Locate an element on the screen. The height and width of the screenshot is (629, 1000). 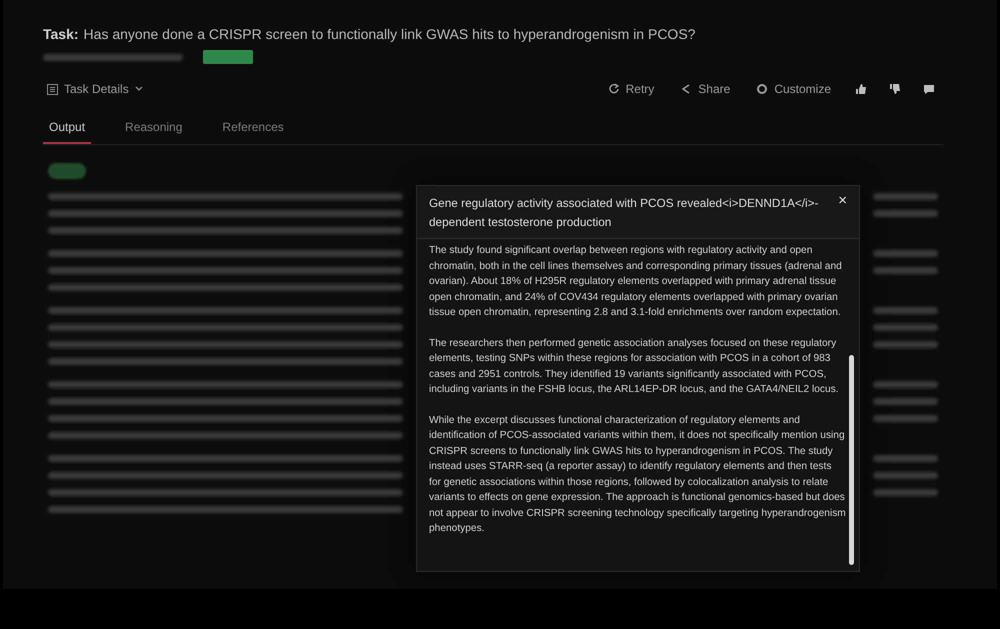
answer-badge is located at coordinates (67, 171).